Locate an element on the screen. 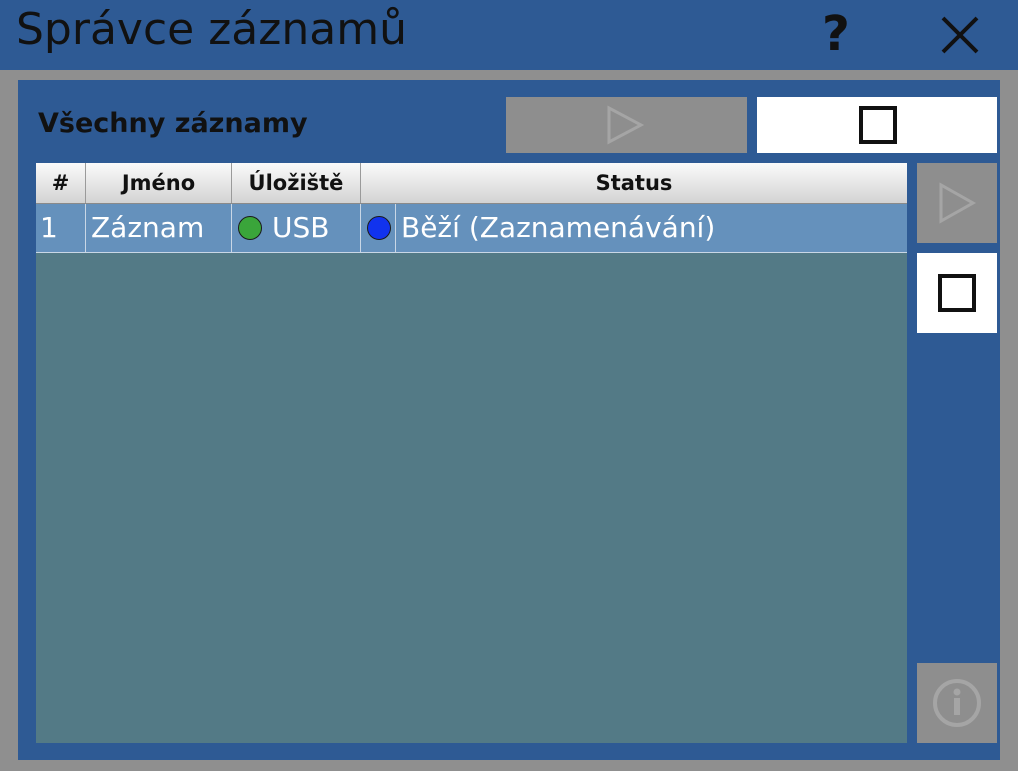 Image resolution: width=1018 pixels, height=771 pixels. window-title: Správce záznamů is located at coordinates (211, 29).